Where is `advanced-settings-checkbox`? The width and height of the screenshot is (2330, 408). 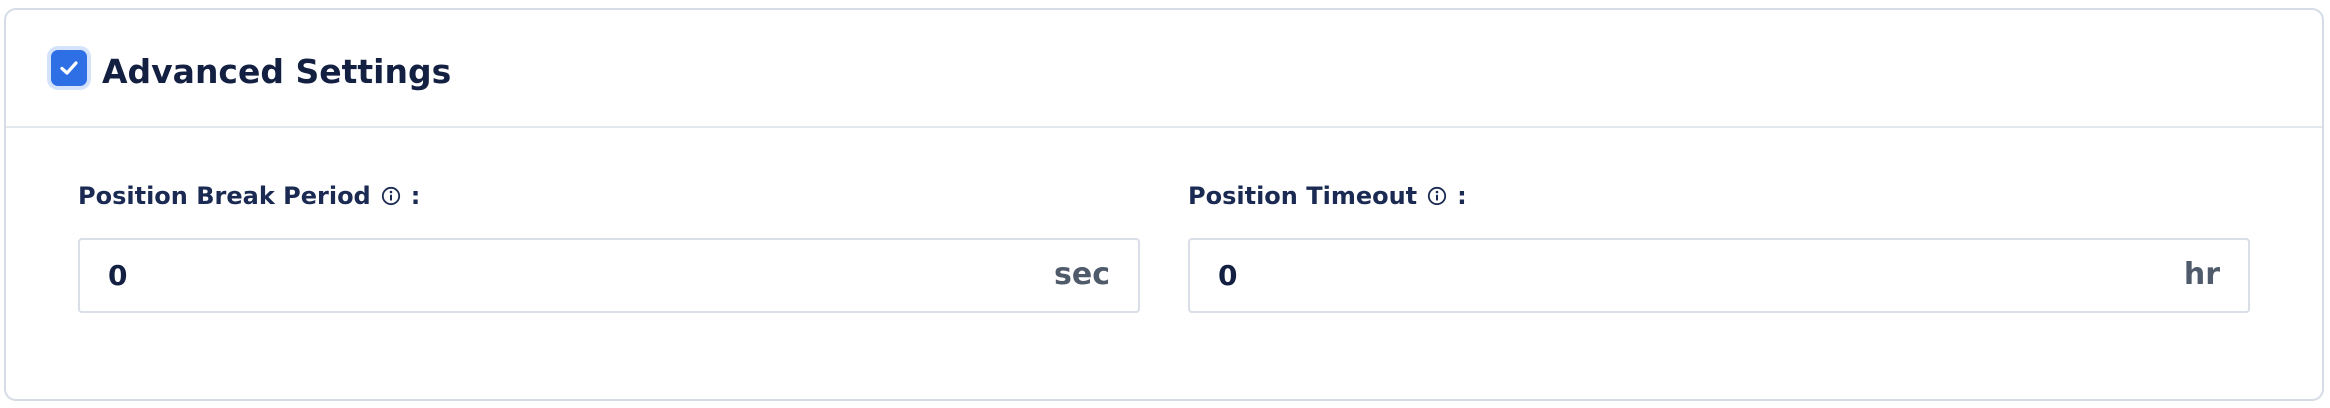 advanced-settings-checkbox is located at coordinates (69, 68).